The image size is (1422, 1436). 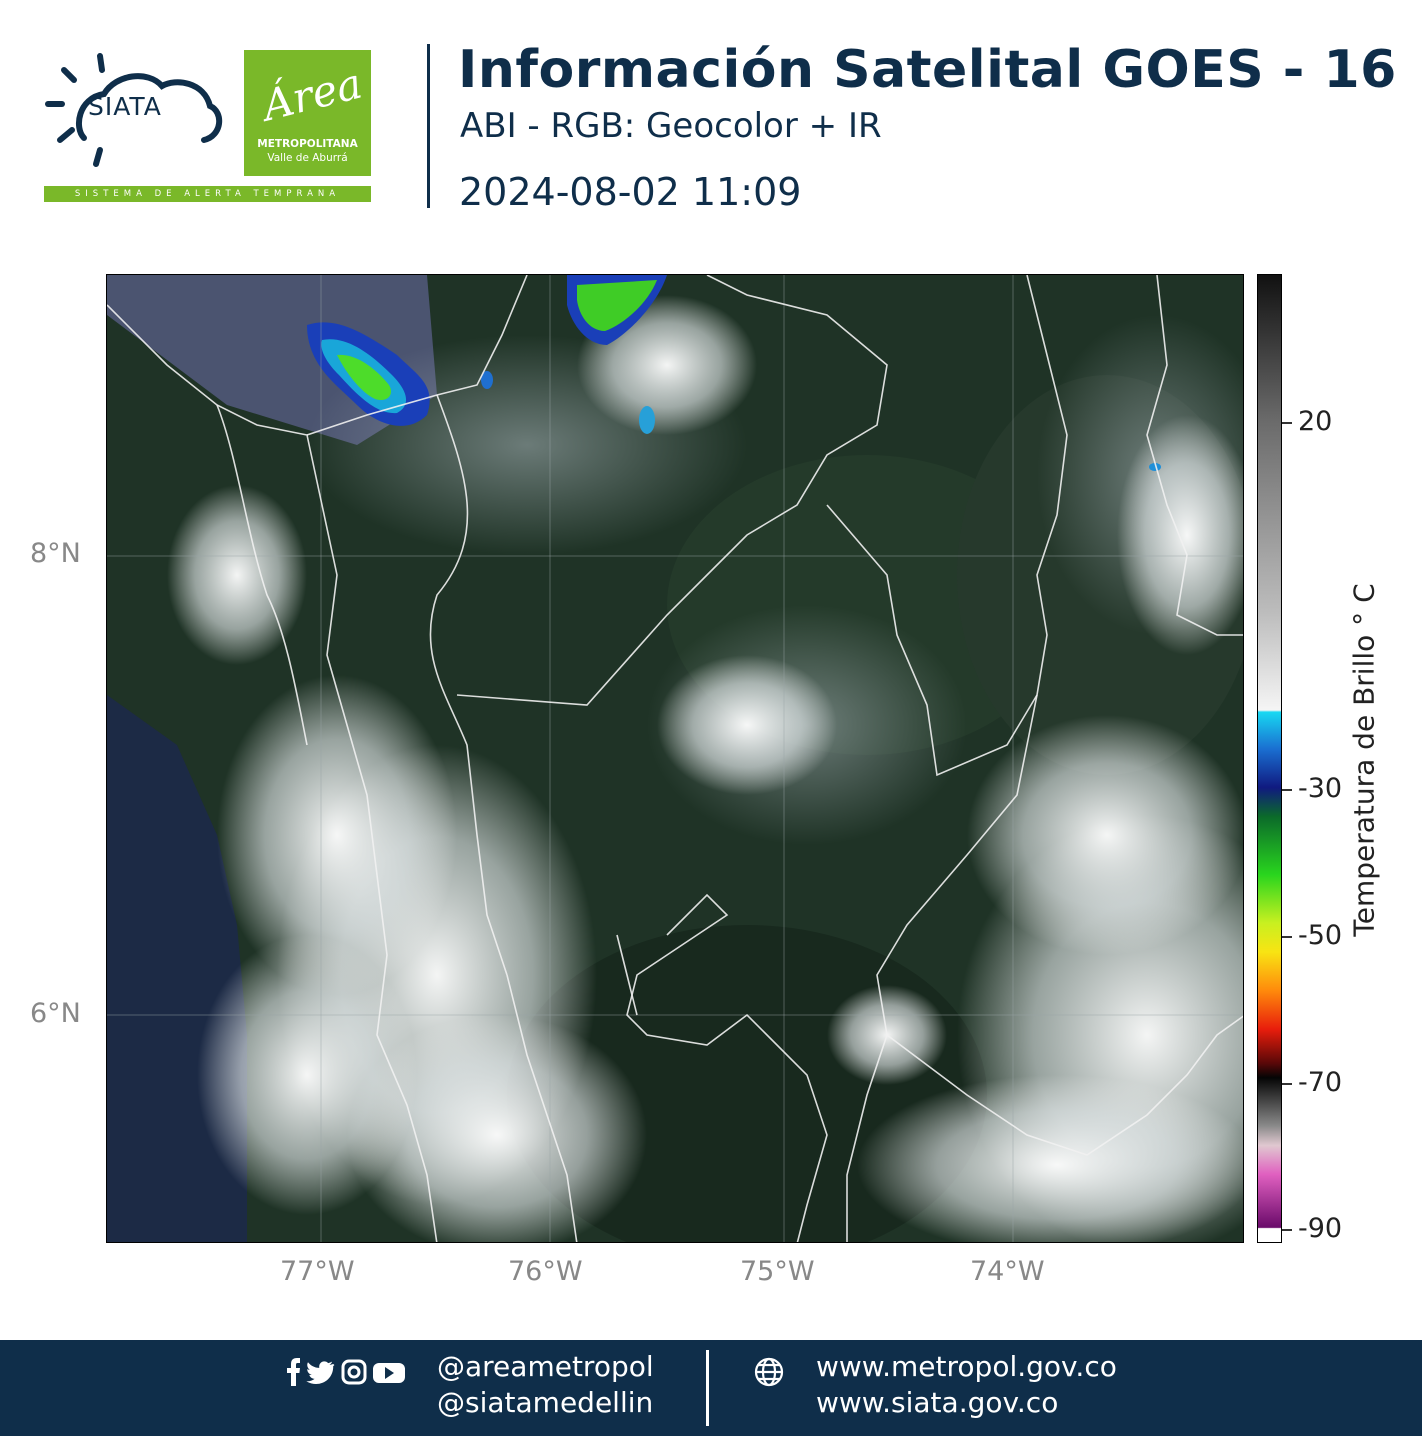 What do you see at coordinates (1315, 421) in the screenshot?
I see `colorbar-label-20: 20` at bounding box center [1315, 421].